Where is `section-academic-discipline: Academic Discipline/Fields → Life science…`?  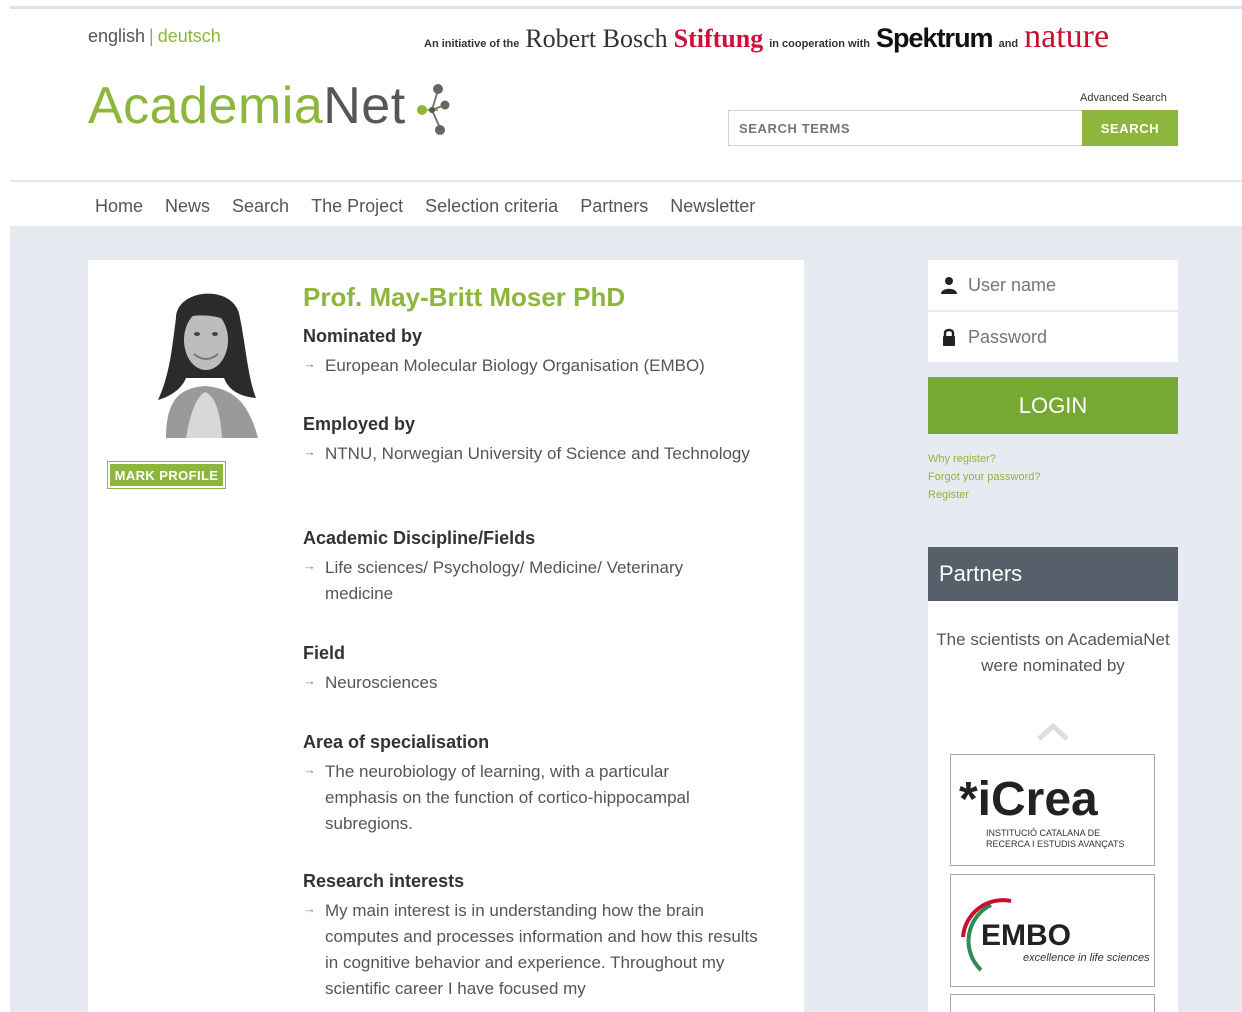 section-academic-discipline: Academic Discipline/Fields → Life science… is located at coordinates (513, 567).